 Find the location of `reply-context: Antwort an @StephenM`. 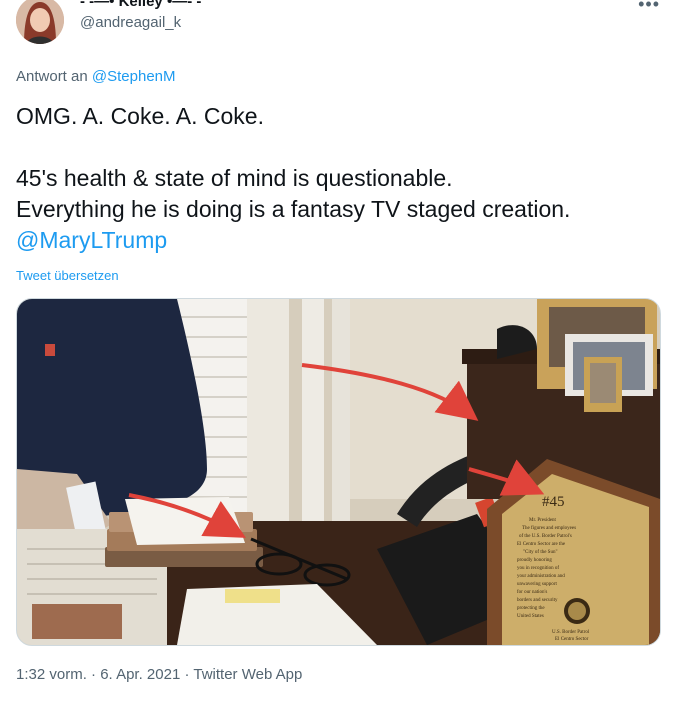

reply-context: Antwort an @StephenM is located at coordinates (96, 76).